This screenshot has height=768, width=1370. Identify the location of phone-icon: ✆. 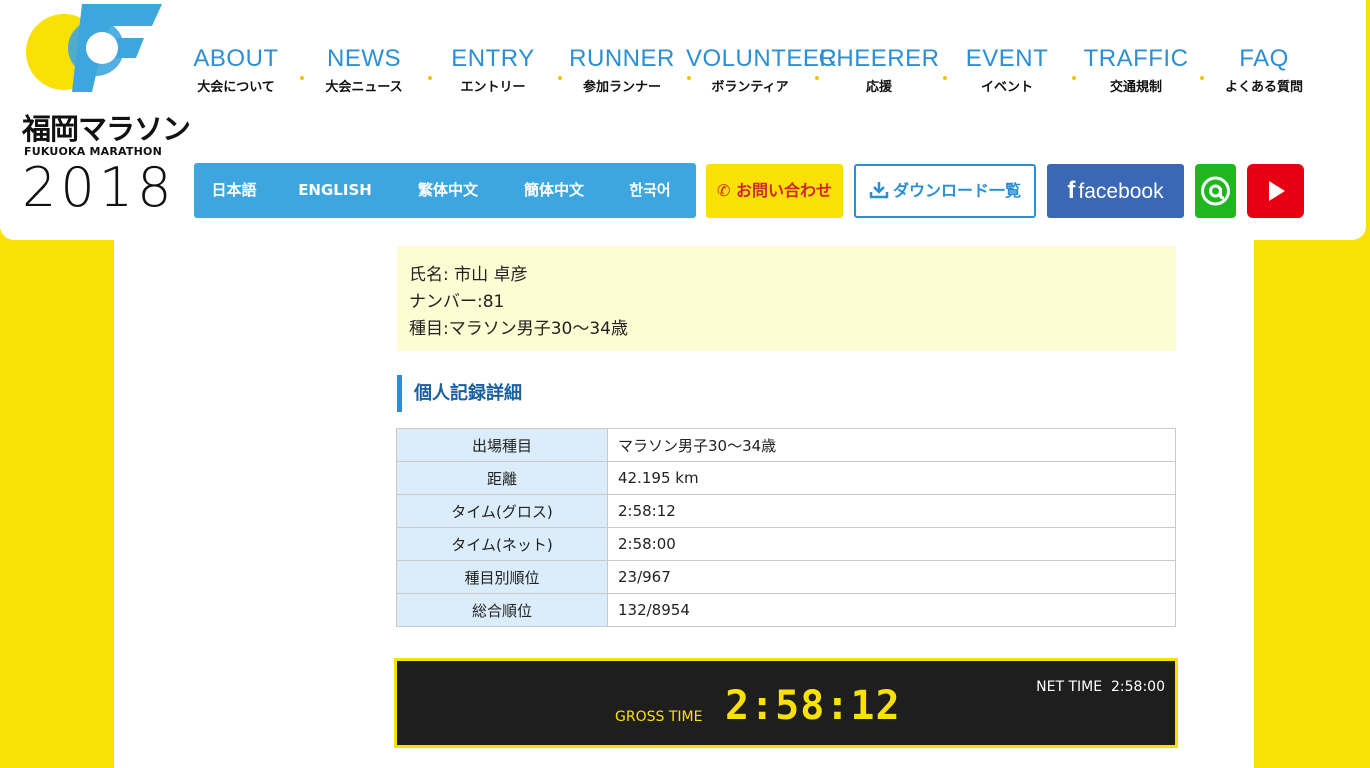
(724, 190).